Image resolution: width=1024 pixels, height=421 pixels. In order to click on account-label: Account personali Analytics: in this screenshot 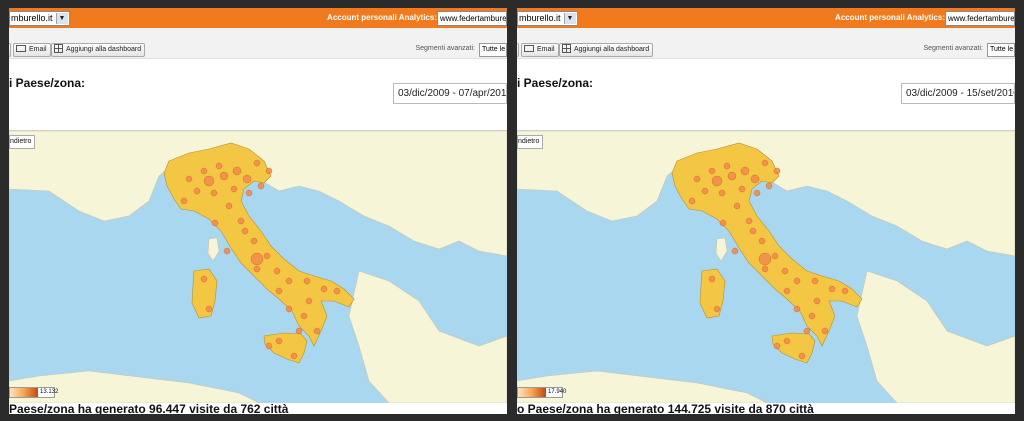, I will do `click(890, 17)`.